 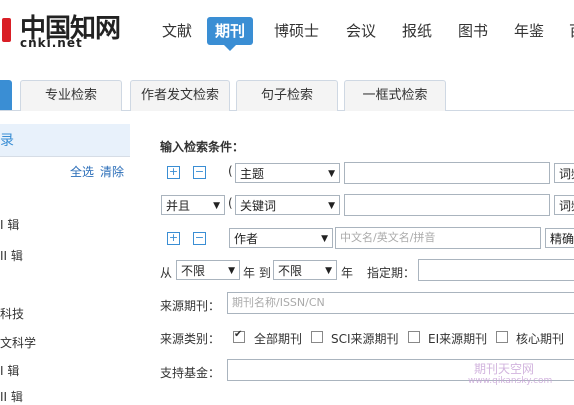 I want to click on left-panel-header, so click(x=65, y=140).